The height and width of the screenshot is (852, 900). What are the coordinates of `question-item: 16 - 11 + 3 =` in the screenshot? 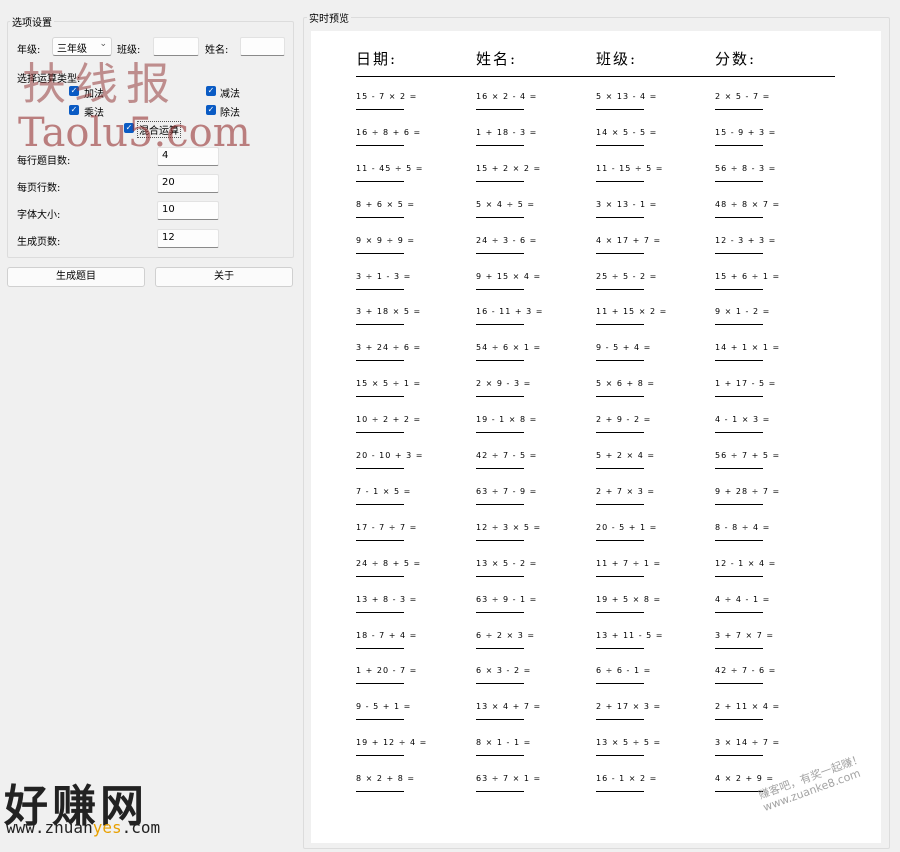 It's located at (510, 312).